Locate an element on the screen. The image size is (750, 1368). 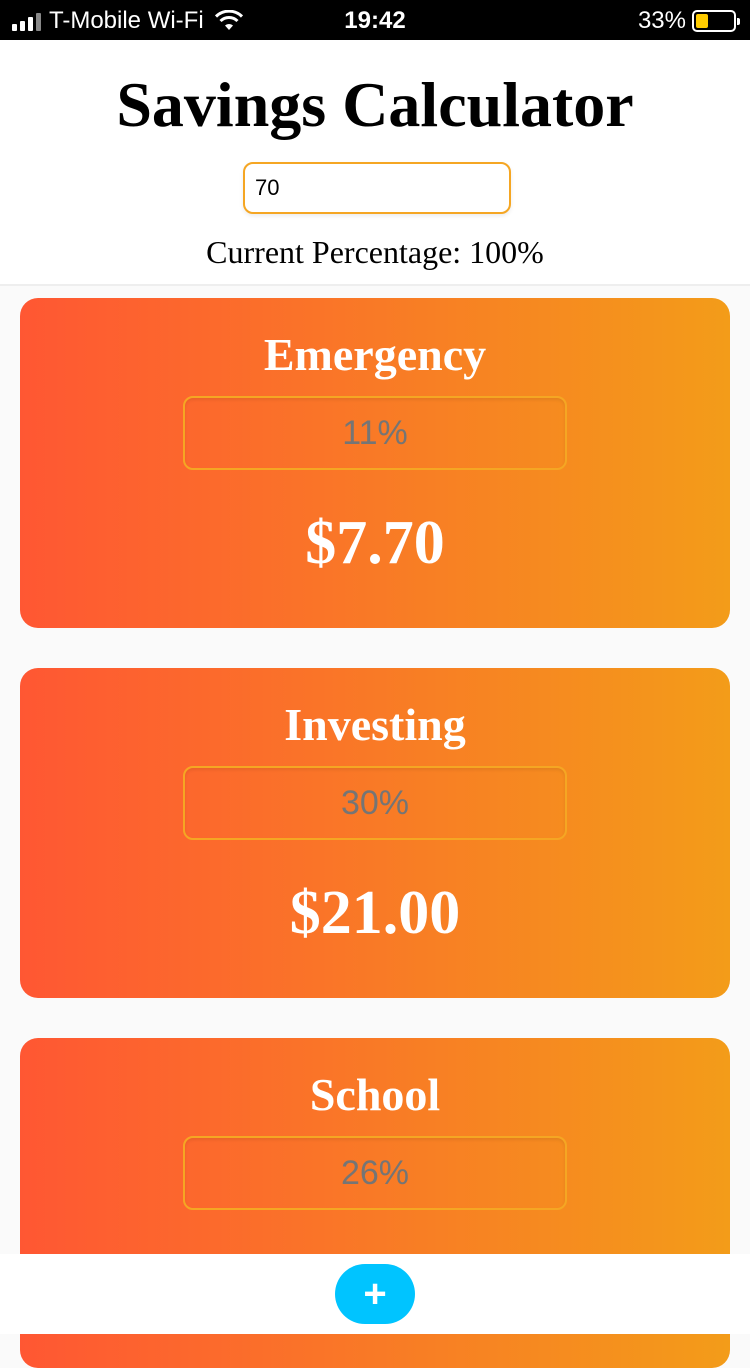
category-amount: $7.70 is located at coordinates (375, 543).